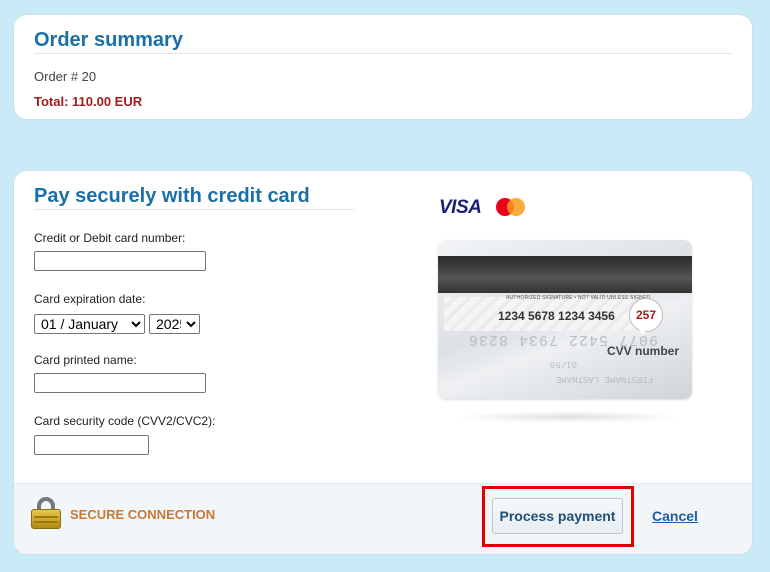  I want to click on card-number-label: Credit or Debit card number:, so click(110, 238).